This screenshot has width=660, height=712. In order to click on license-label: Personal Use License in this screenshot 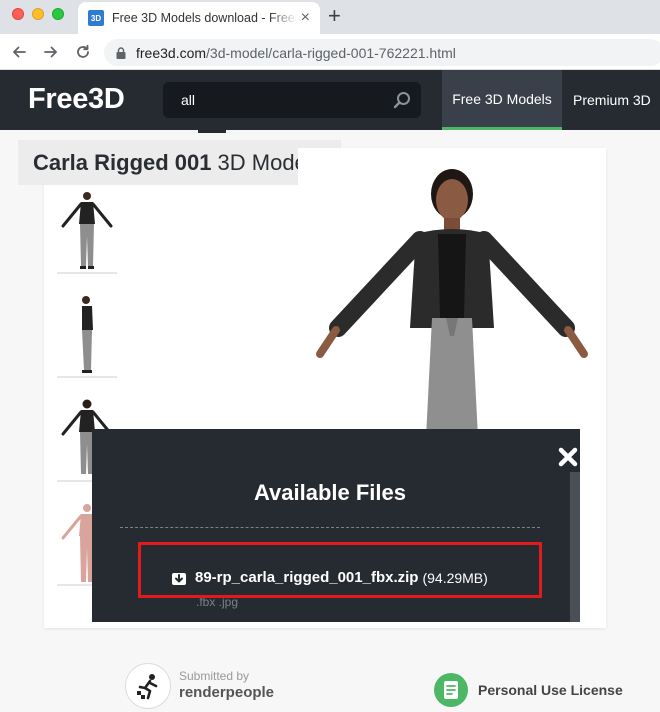, I will do `click(550, 690)`.